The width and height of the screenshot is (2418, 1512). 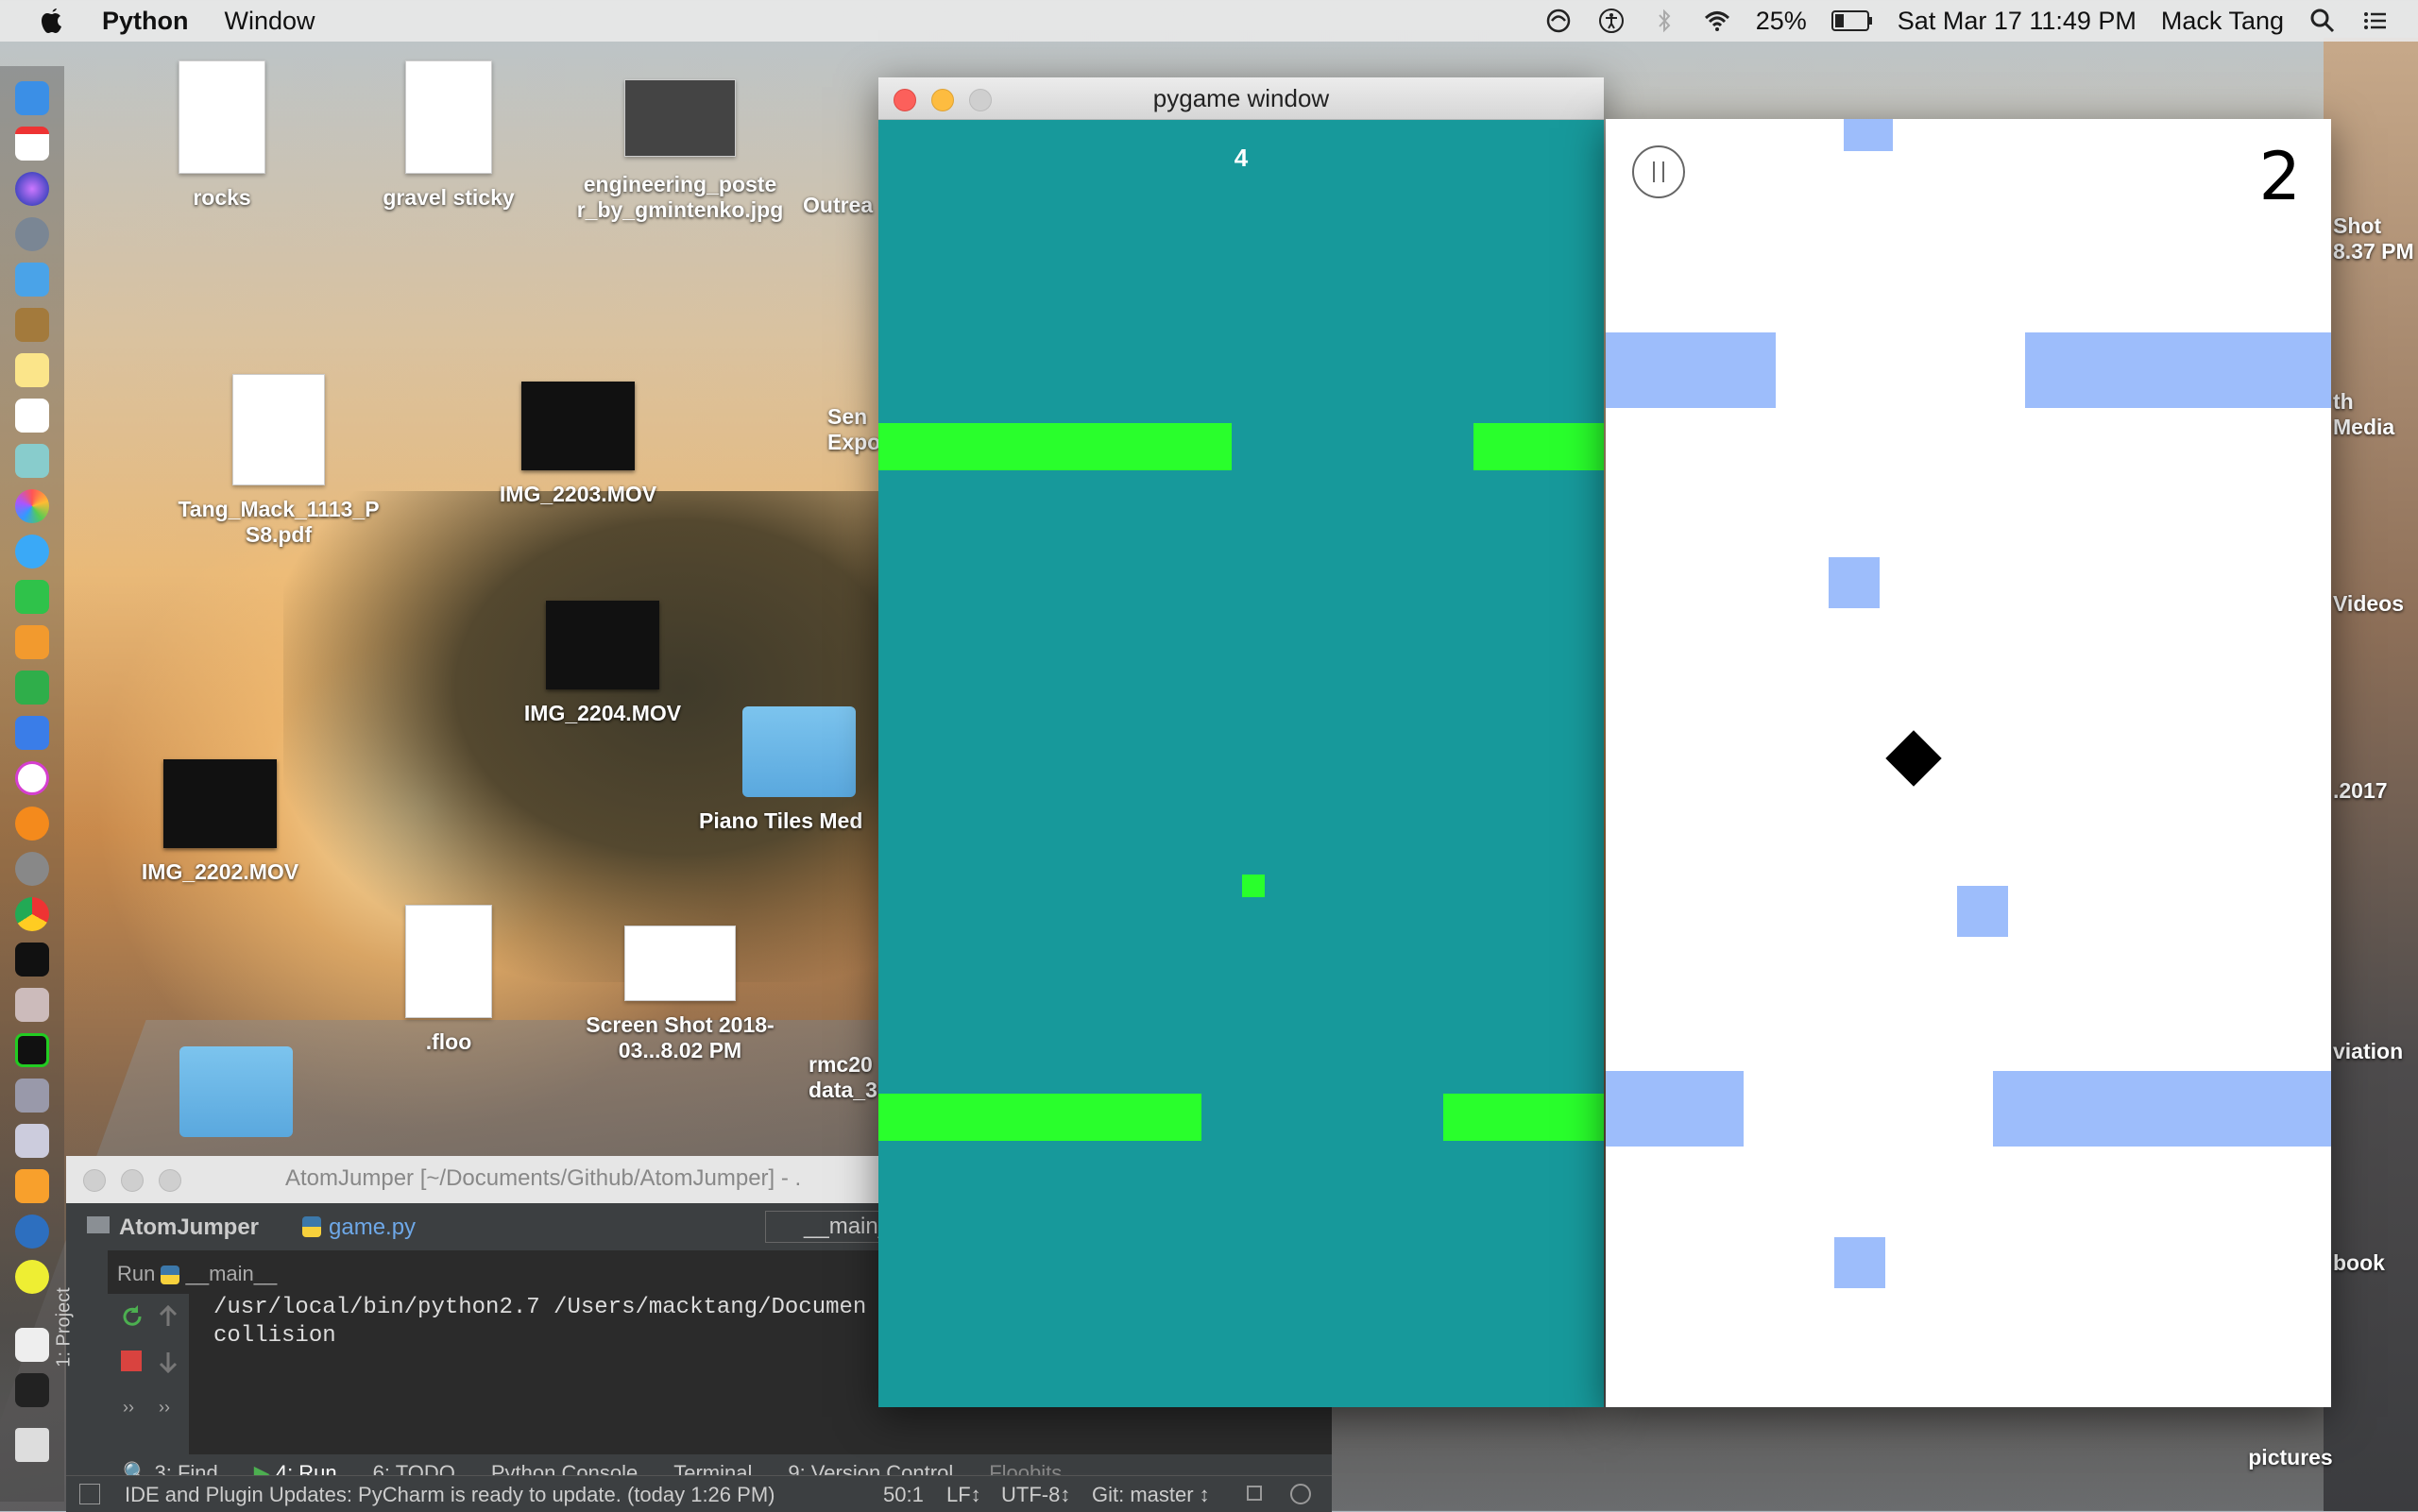 I want to click on finder-icon, so click(x=32, y=98).